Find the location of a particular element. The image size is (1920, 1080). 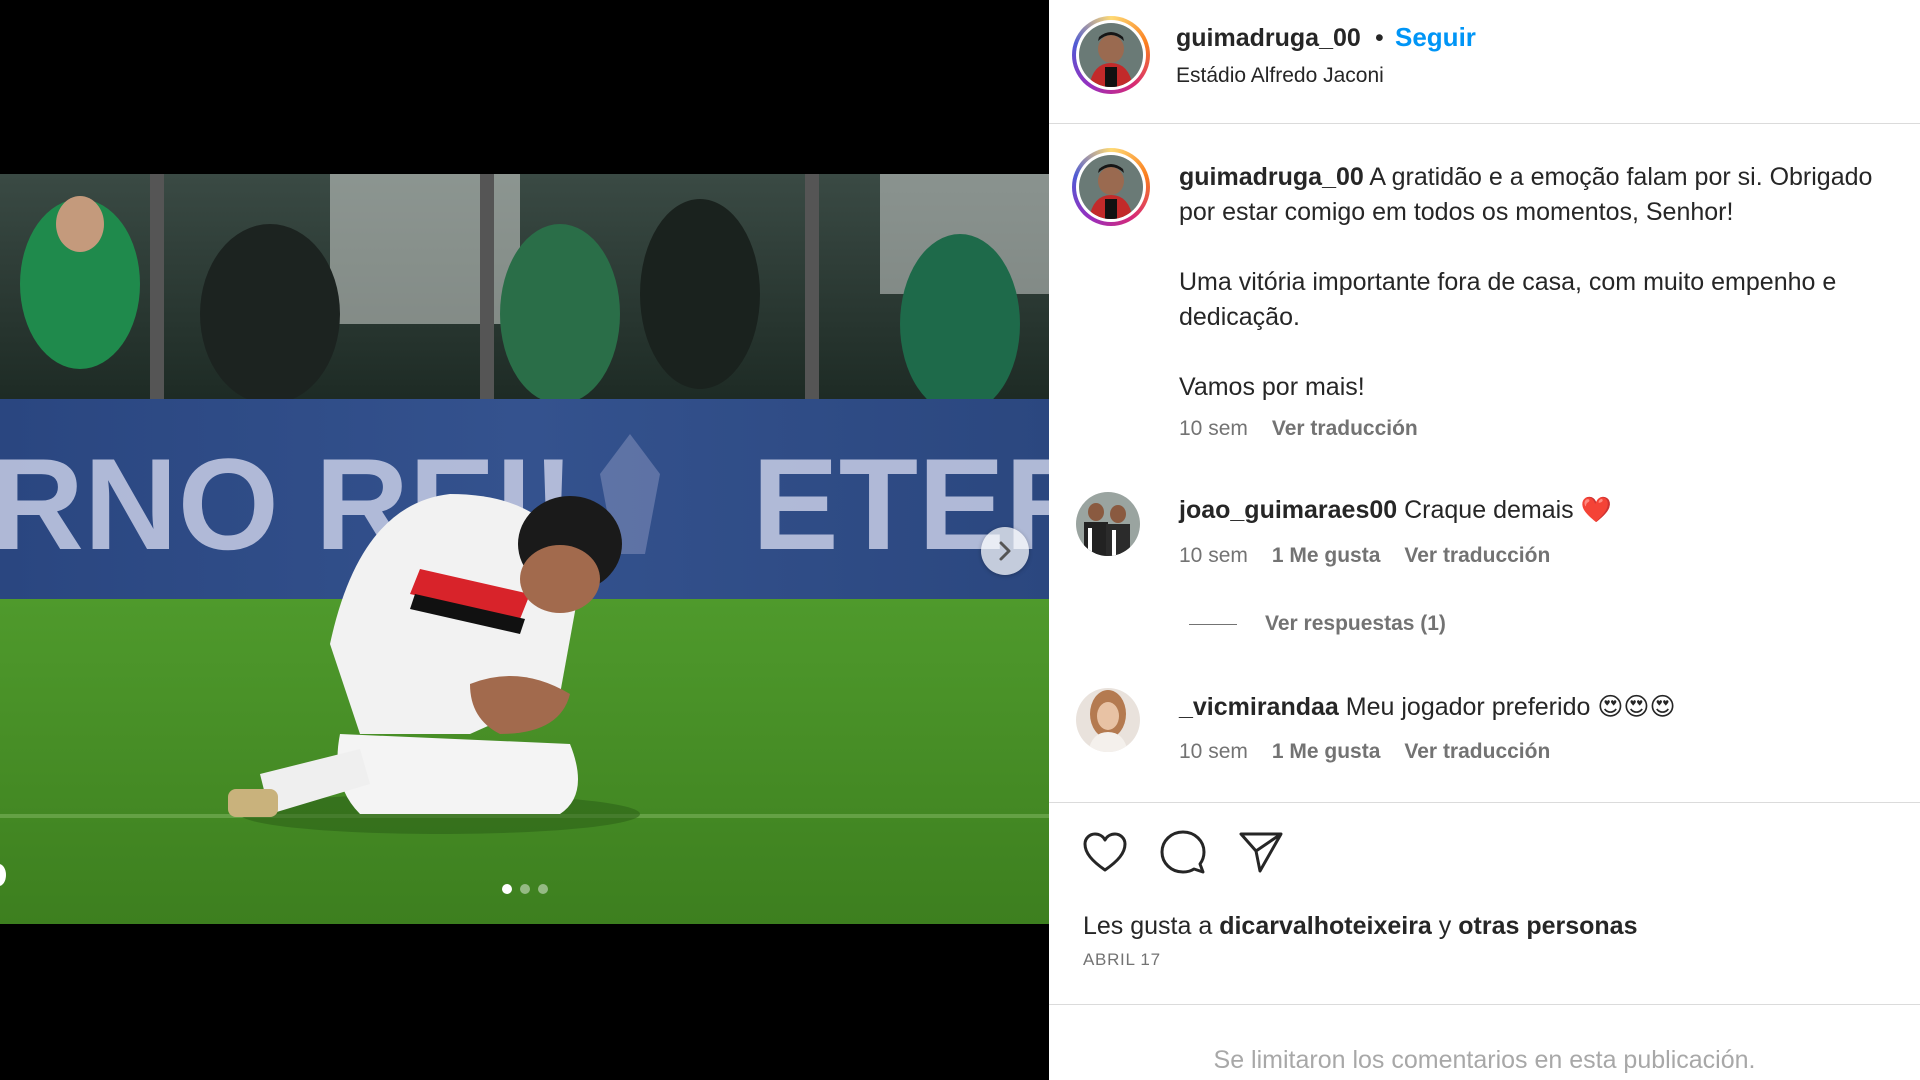

share-button is located at coordinates (1261, 852).